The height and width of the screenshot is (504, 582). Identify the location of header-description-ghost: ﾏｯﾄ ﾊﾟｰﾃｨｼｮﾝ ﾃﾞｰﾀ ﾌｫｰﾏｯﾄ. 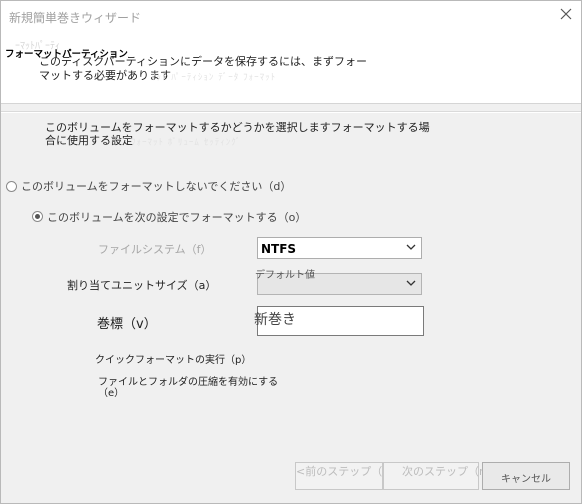
(214, 78).